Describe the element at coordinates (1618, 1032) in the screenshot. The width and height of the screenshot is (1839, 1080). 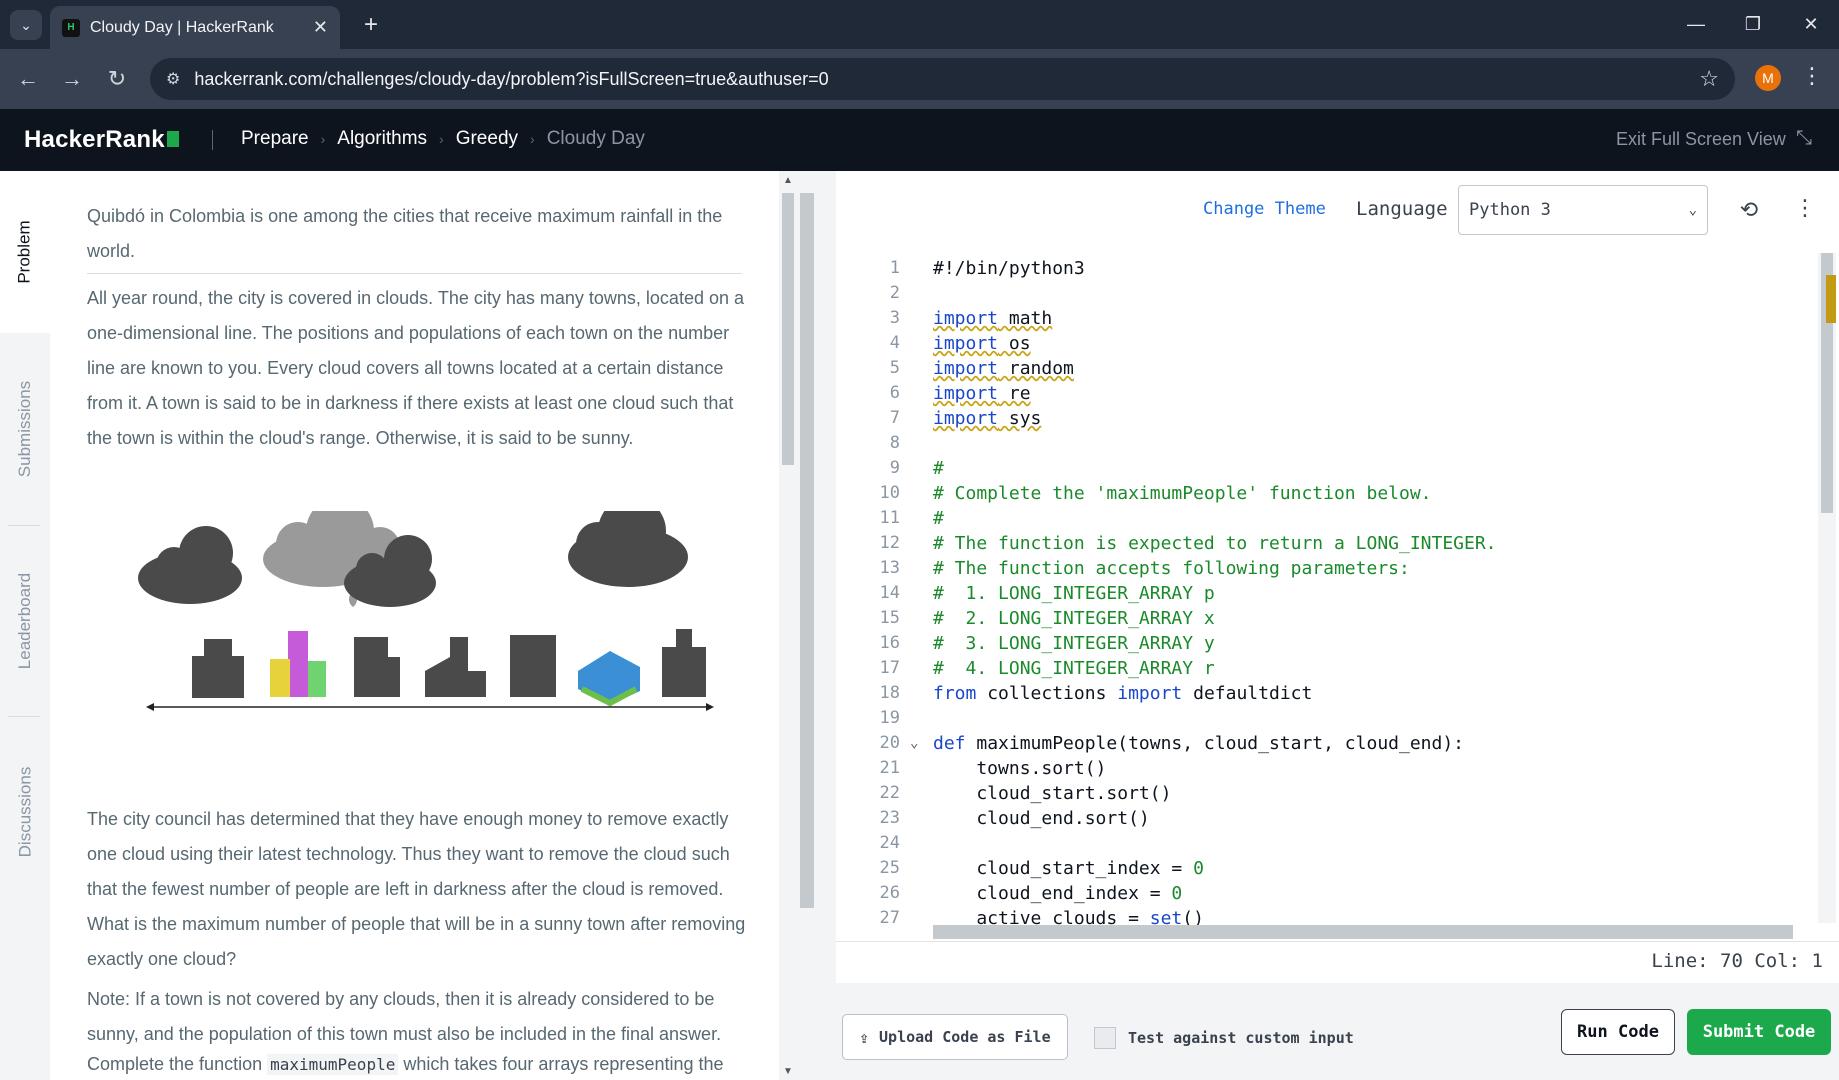
I see `run-code-button: Run Code` at that location.